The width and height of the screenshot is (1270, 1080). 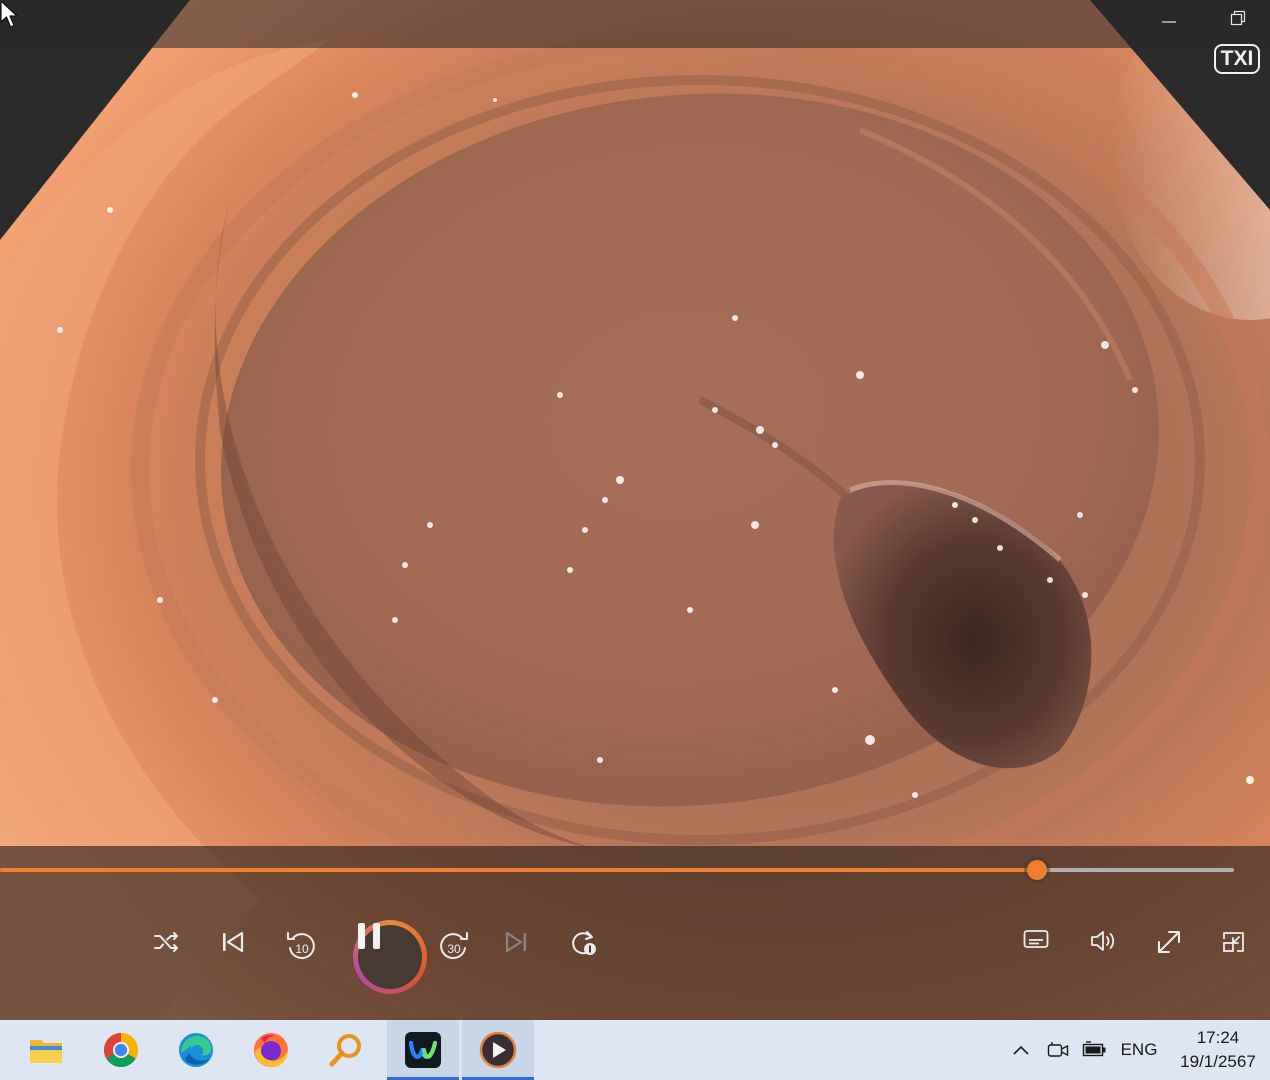 I want to click on seek-bar, so click(x=617, y=870).